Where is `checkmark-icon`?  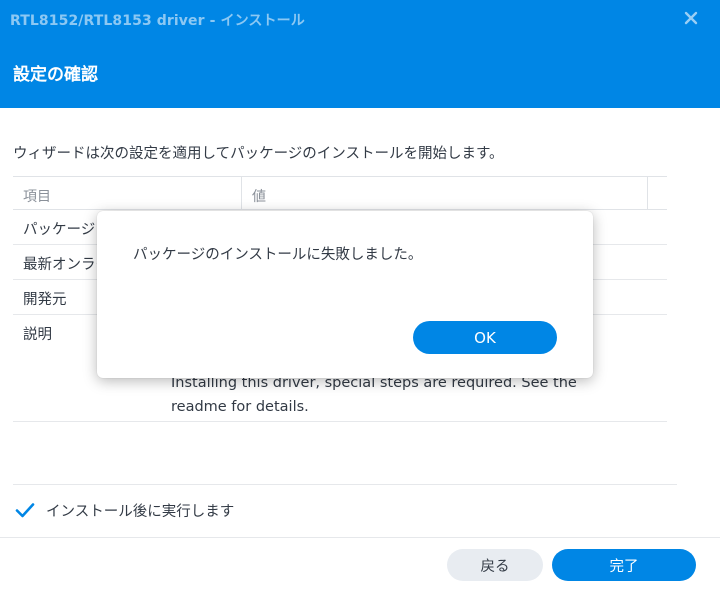 checkmark-icon is located at coordinates (25, 510).